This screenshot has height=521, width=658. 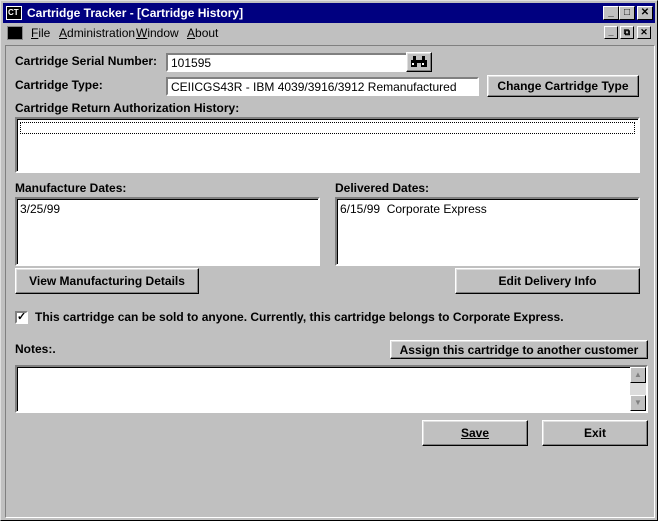 I want to click on binoculars-icon, so click(x=419, y=61).